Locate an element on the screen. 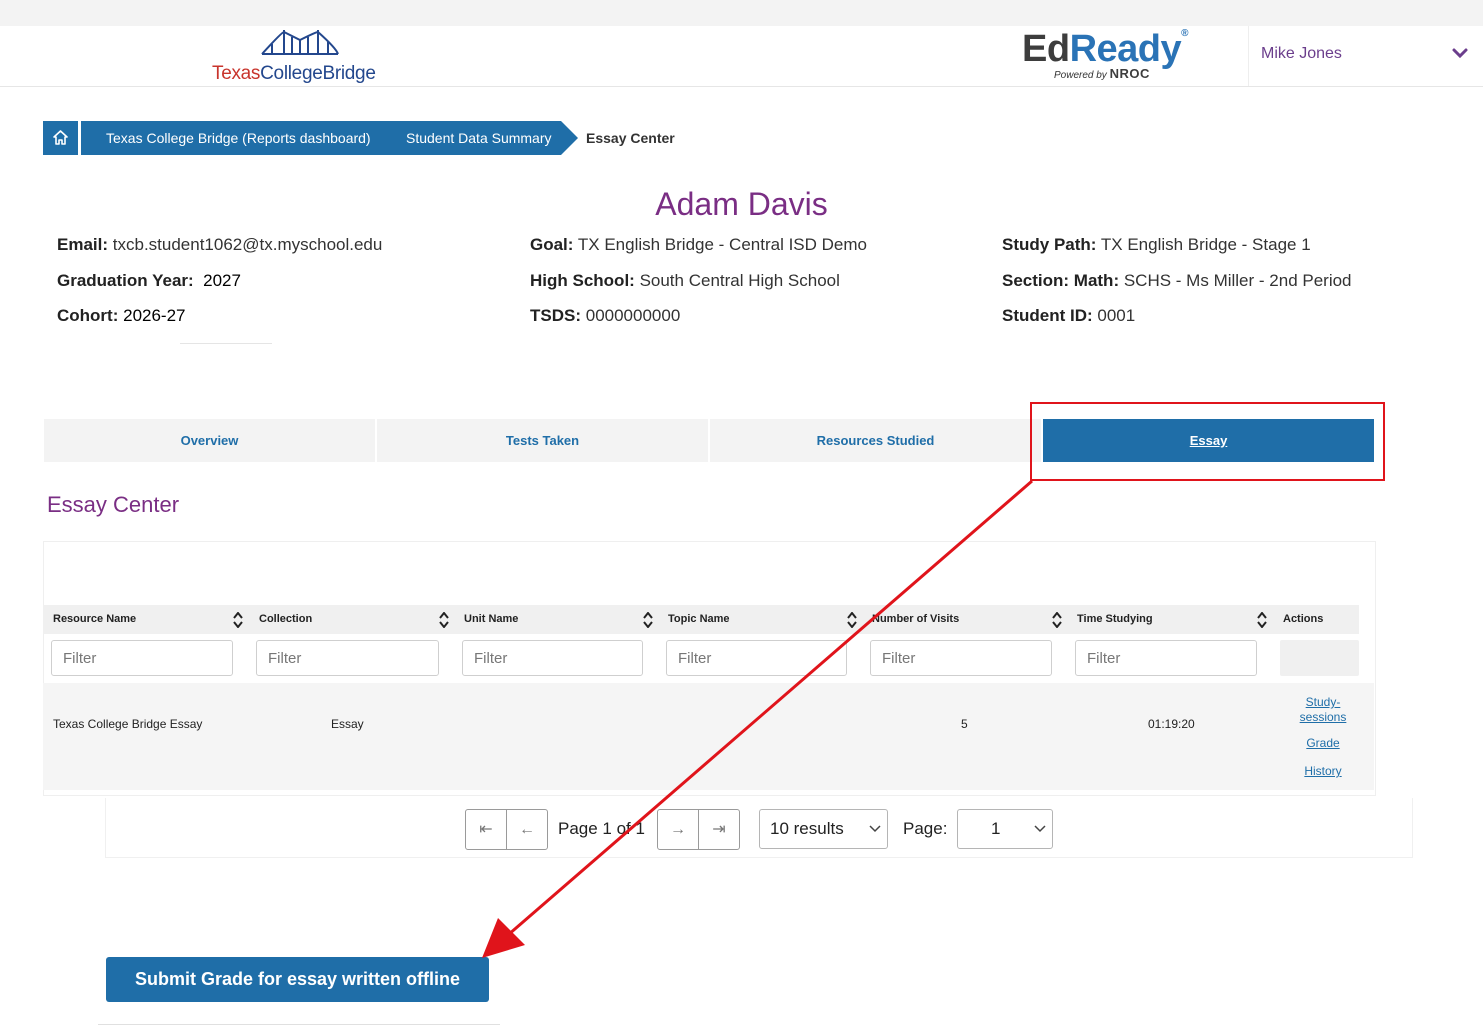  info-value: 0000000000 is located at coordinates (633, 315).